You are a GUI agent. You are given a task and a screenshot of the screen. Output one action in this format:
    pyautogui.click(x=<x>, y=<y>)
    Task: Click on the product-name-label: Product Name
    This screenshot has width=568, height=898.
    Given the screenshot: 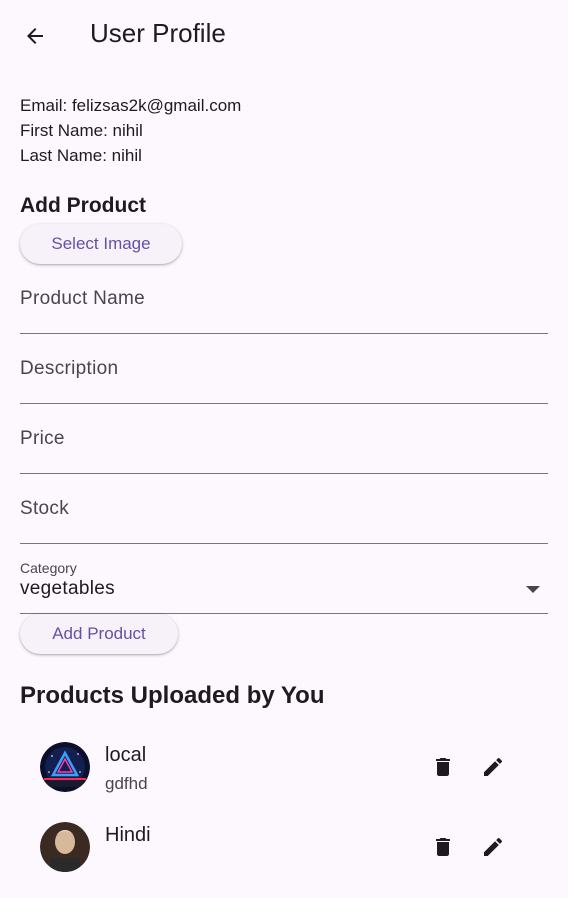 What is the action you would take?
    pyautogui.click(x=83, y=298)
    